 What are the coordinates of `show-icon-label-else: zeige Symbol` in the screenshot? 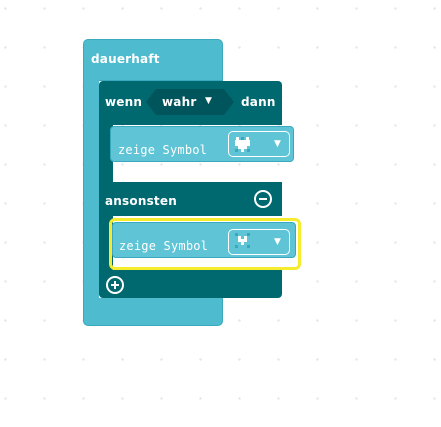 It's located at (164, 246).